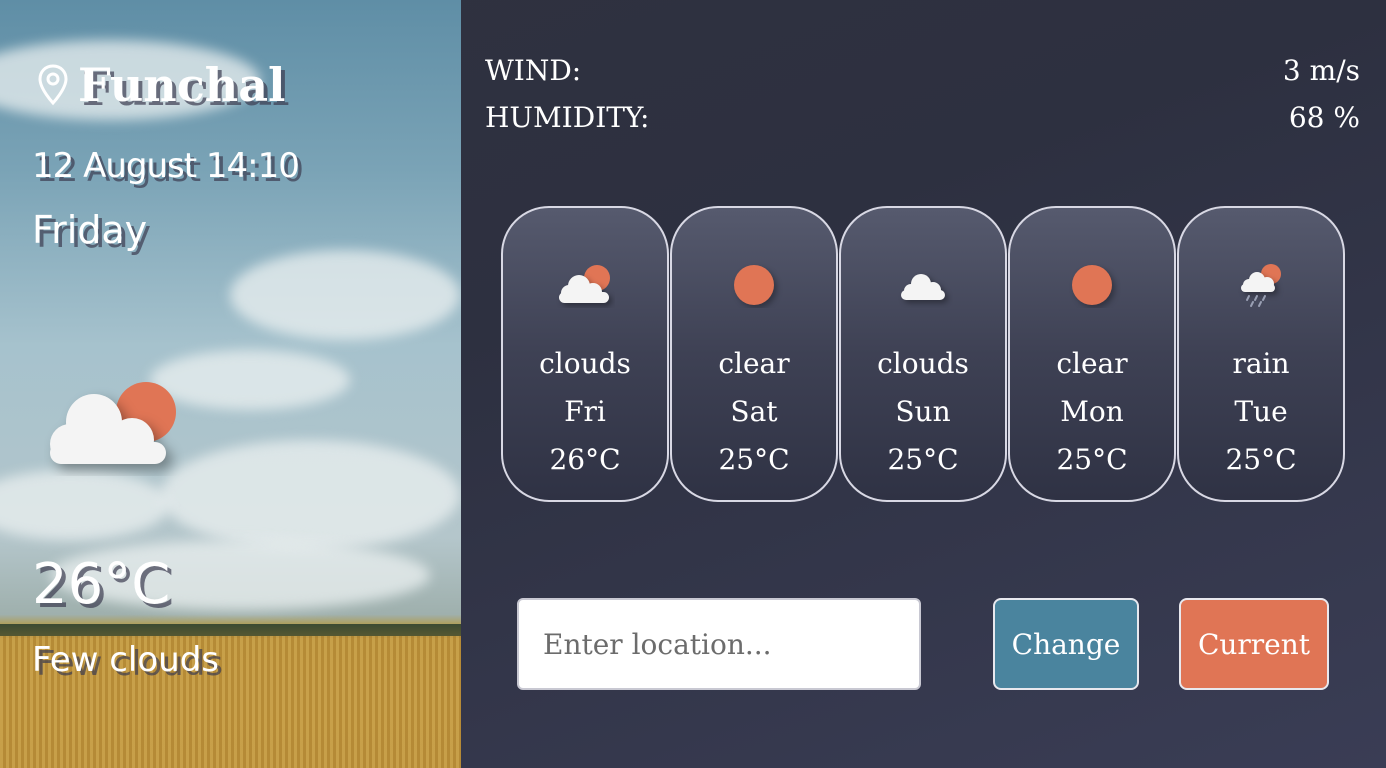  Describe the element at coordinates (1092, 411) in the screenshot. I see `forecast-day: Mon` at that location.